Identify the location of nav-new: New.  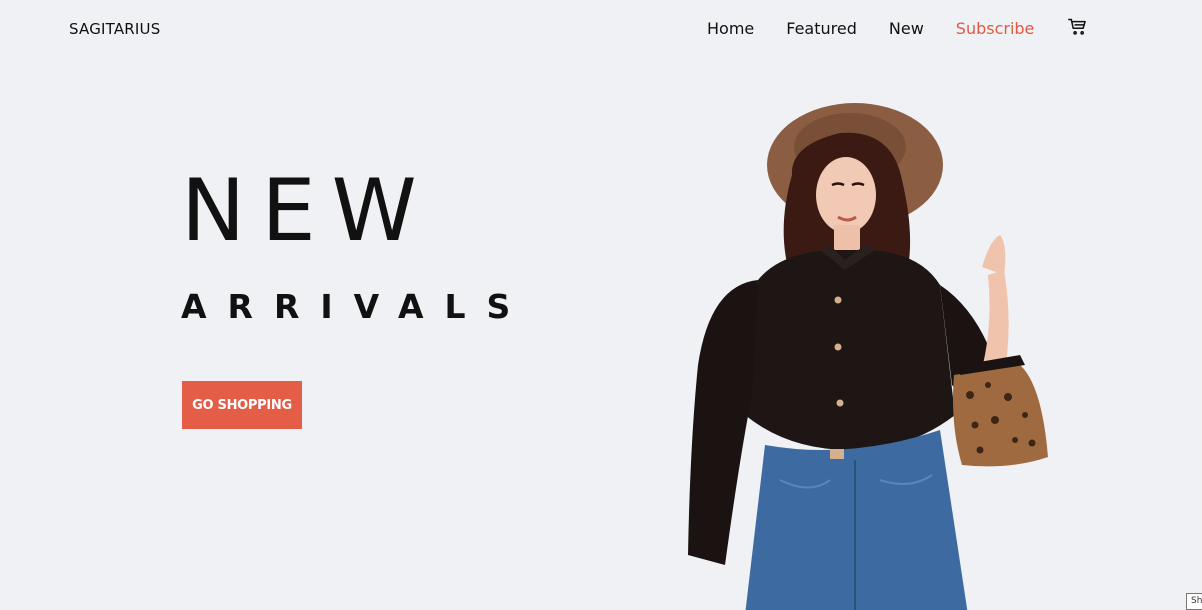
(906, 29).